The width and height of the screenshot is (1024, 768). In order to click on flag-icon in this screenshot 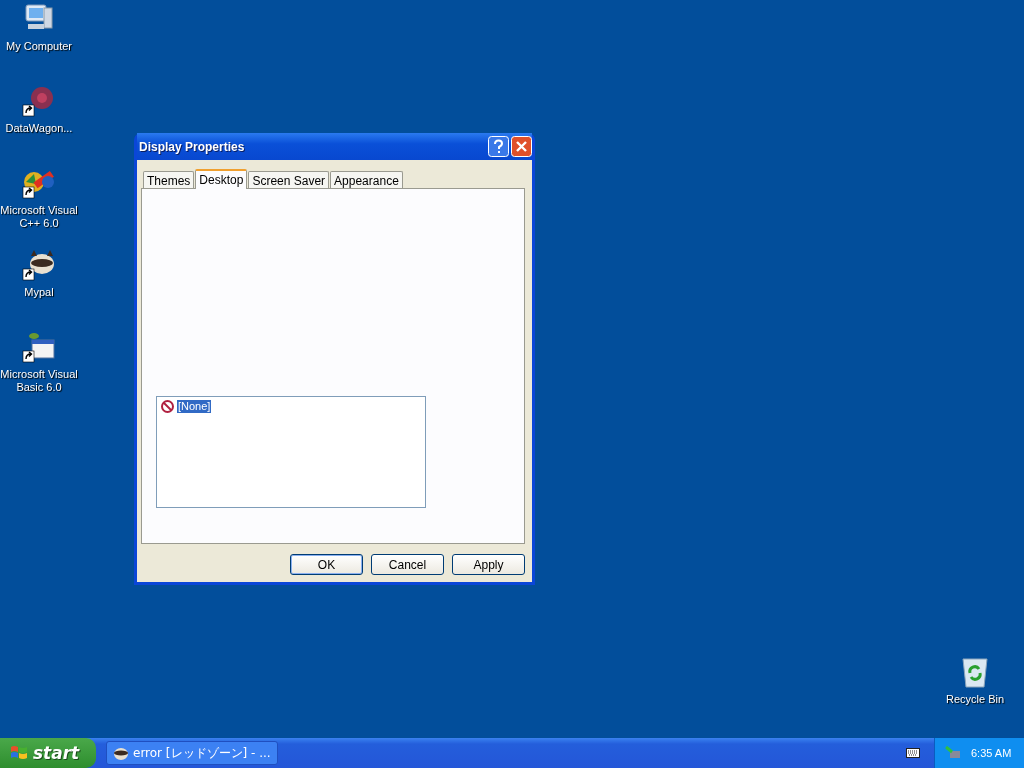, I will do `click(19, 753)`.